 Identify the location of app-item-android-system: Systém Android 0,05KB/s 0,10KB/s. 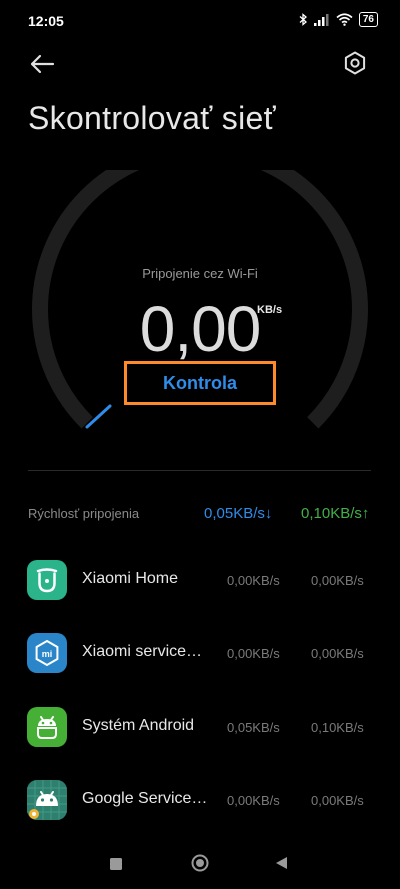
(200, 737).